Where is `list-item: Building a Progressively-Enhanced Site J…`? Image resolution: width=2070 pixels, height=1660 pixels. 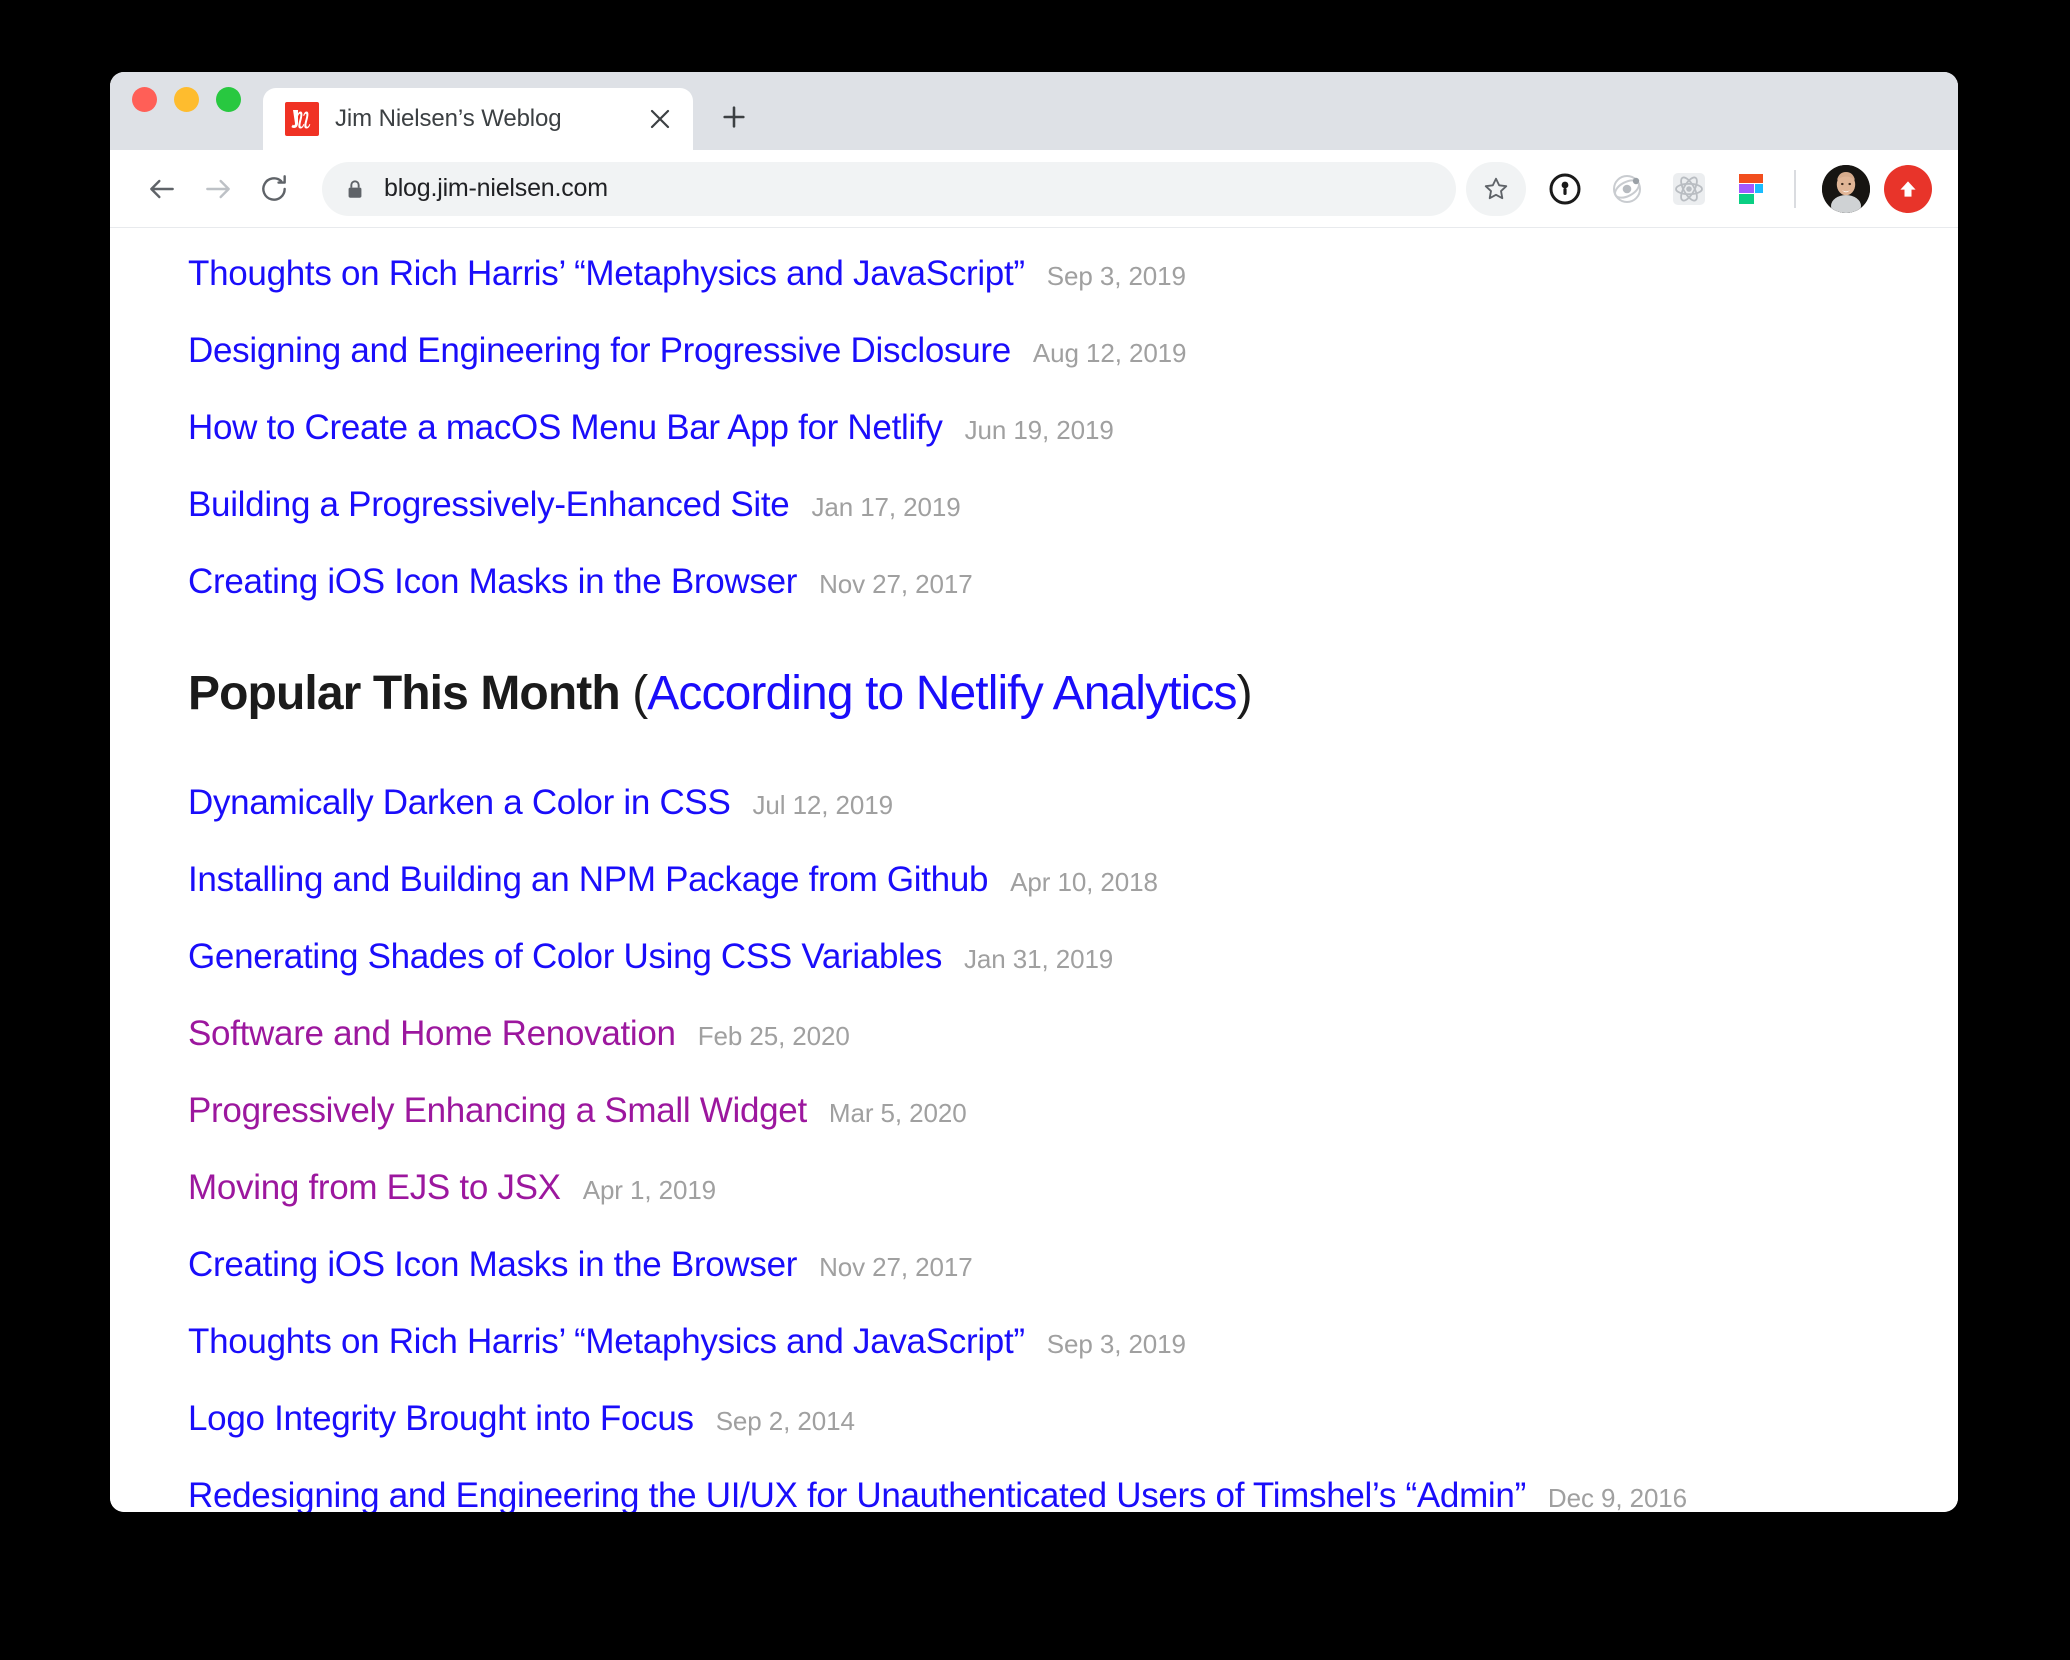 list-item: Building a Progressively-Enhanced Site J… is located at coordinates (1048, 505).